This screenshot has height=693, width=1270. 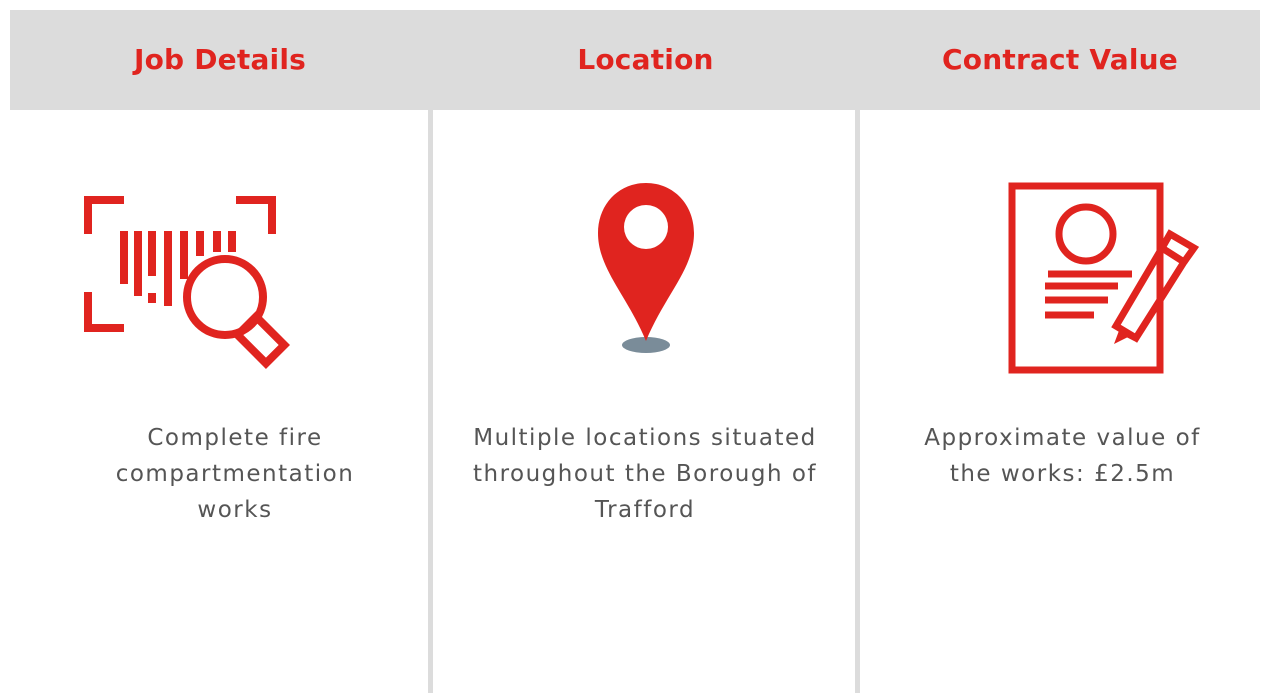 What do you see at coordinates (645, 59) in the screenshot?
I see `location-title: Location` at bounding box center [645, 59].